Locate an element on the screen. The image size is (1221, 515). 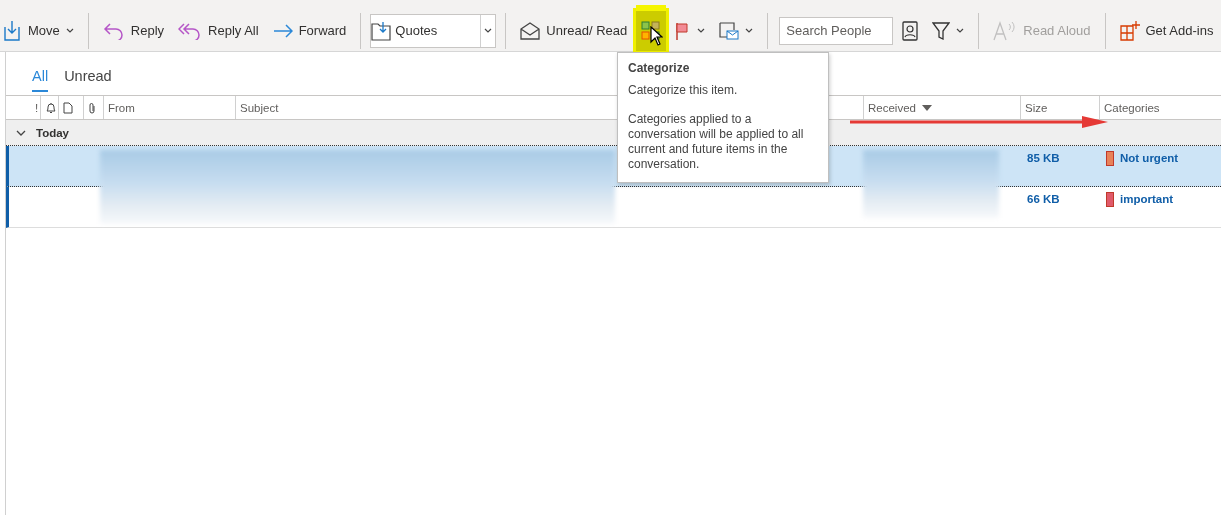
column-header: ! is located at coordinates (35, 107).